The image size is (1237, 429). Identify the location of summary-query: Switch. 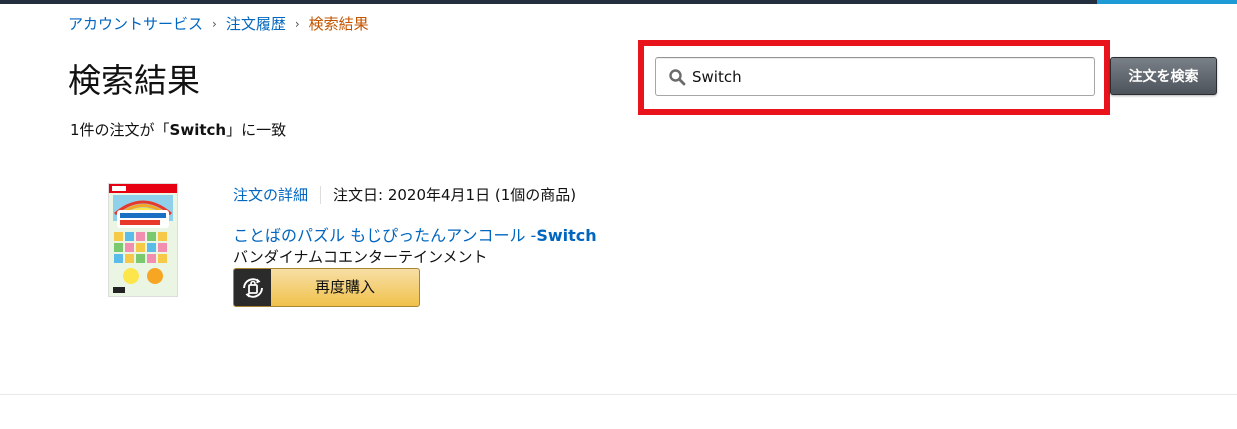
(198, 130).